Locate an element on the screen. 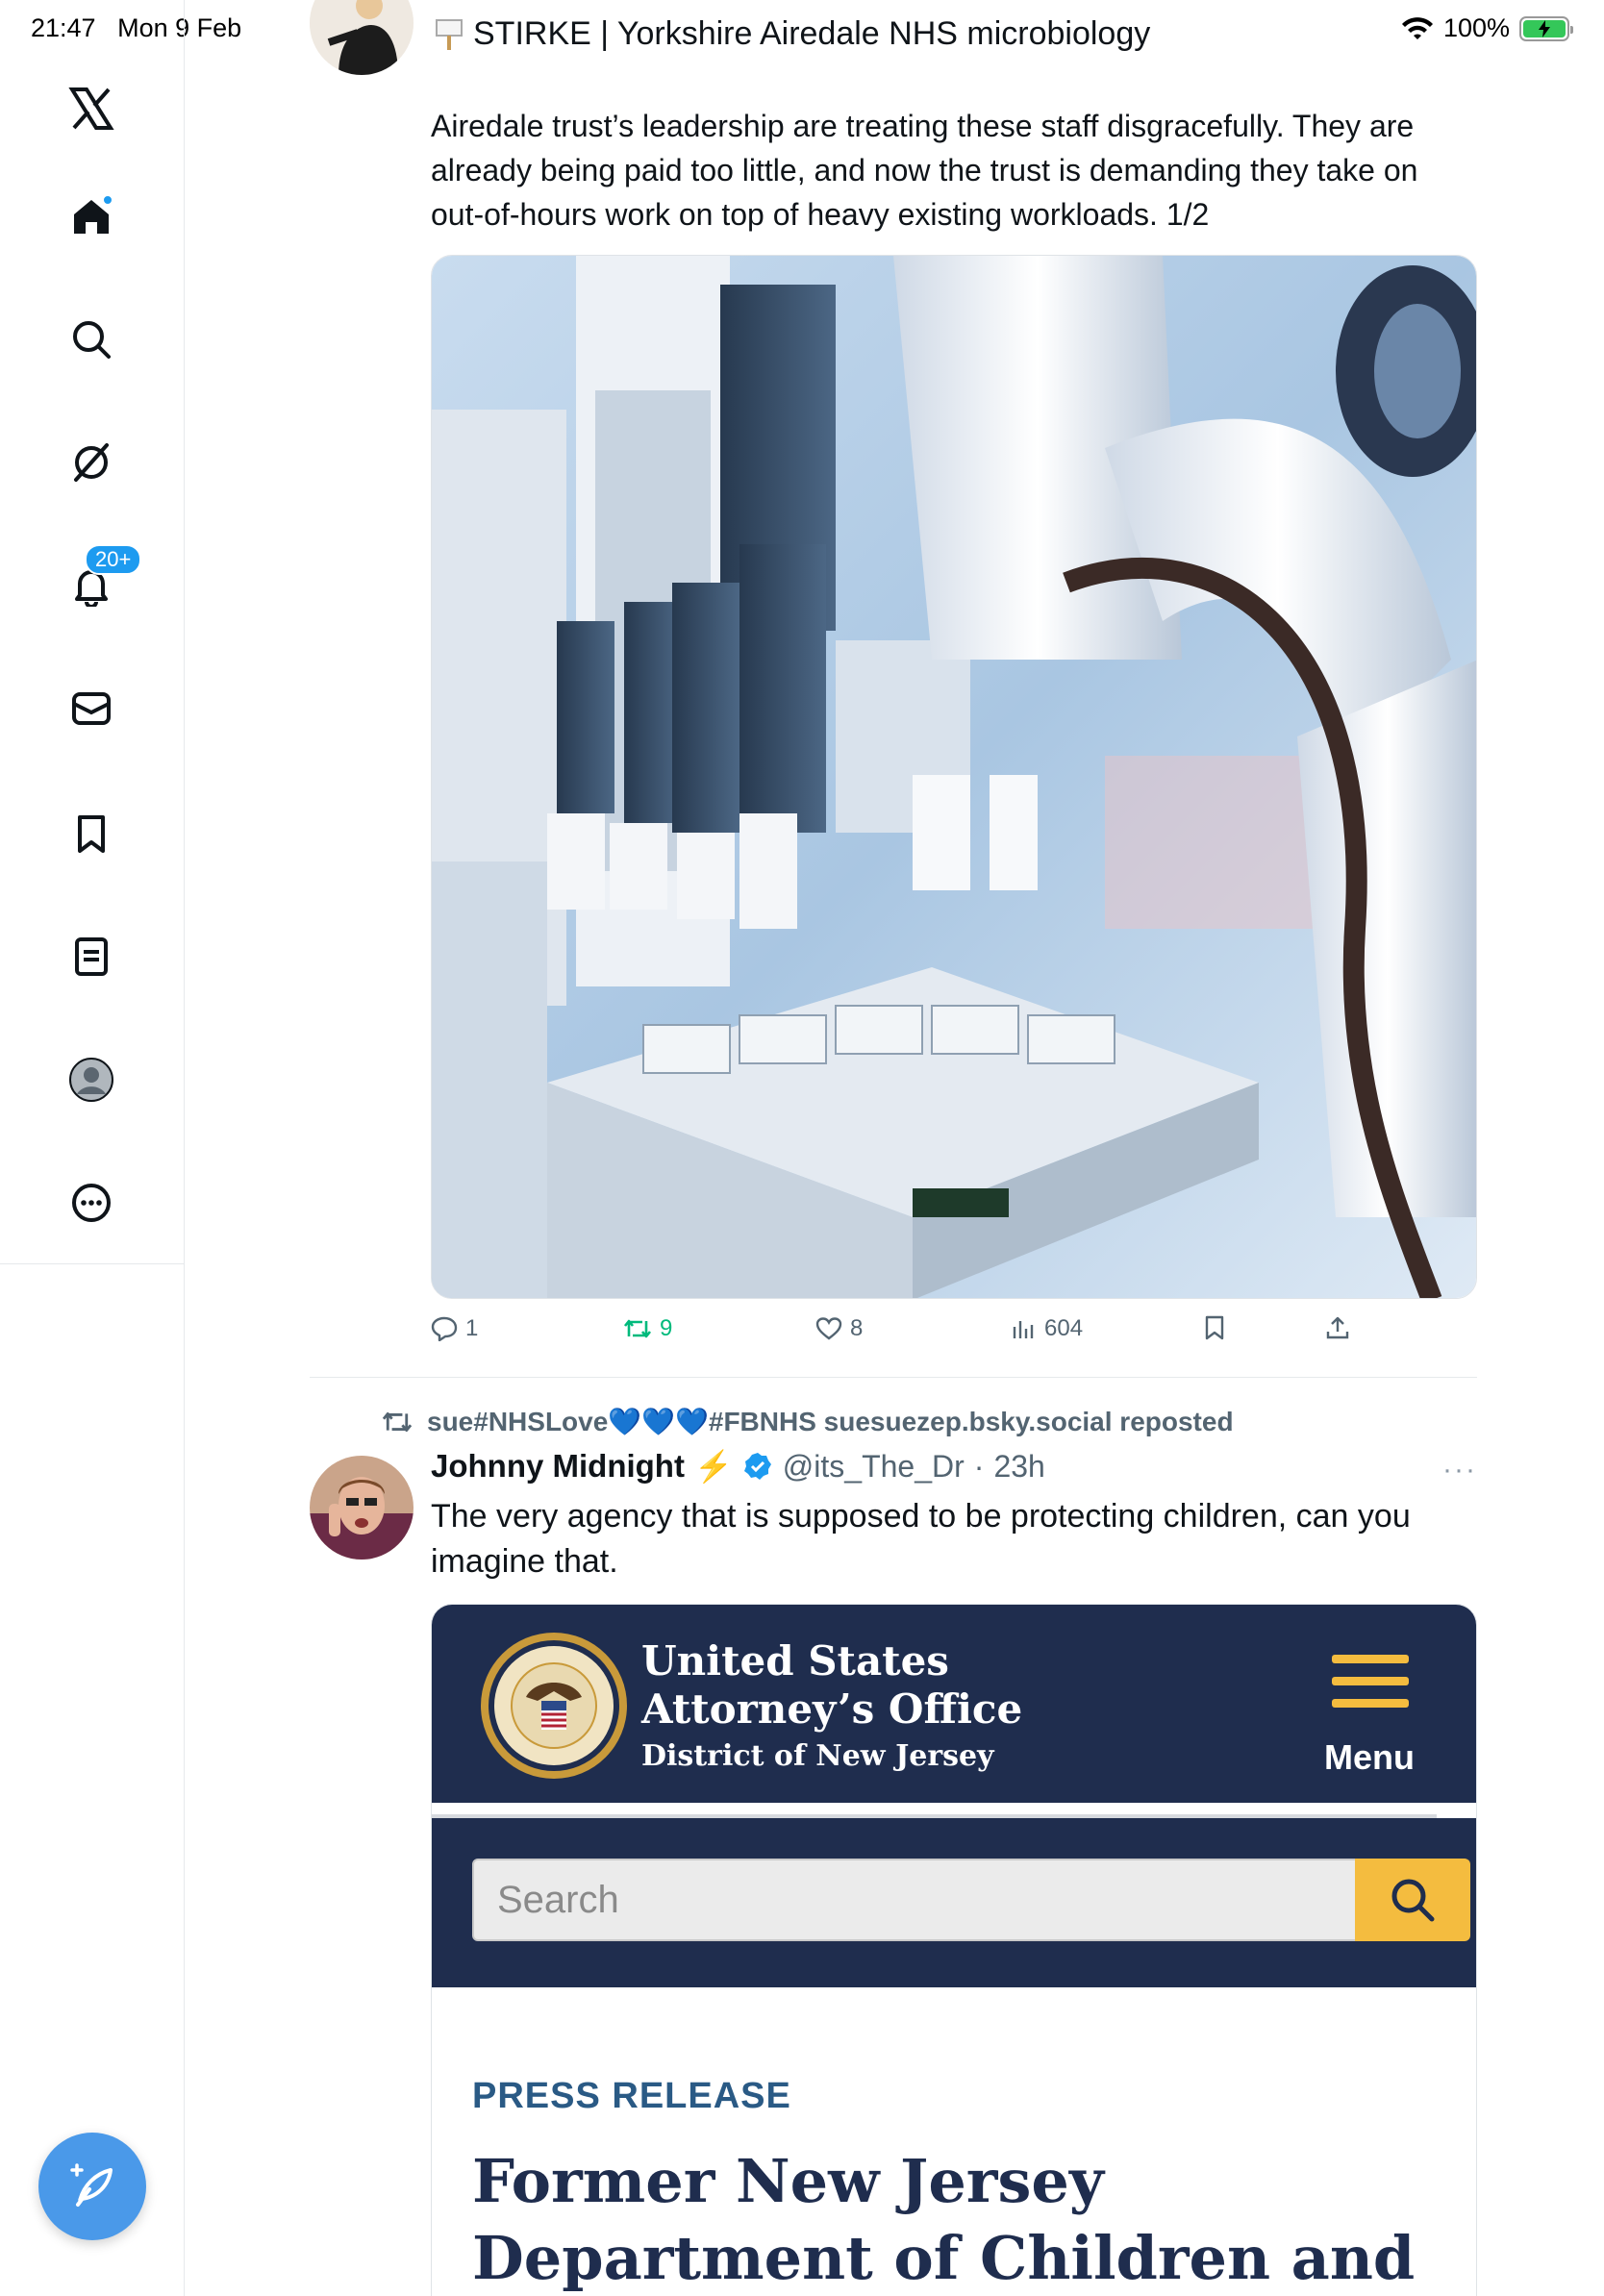 Image resolution: width=1604 pixels, height=2296 pixels. share-icon is located at coordinates (1337, 1327).